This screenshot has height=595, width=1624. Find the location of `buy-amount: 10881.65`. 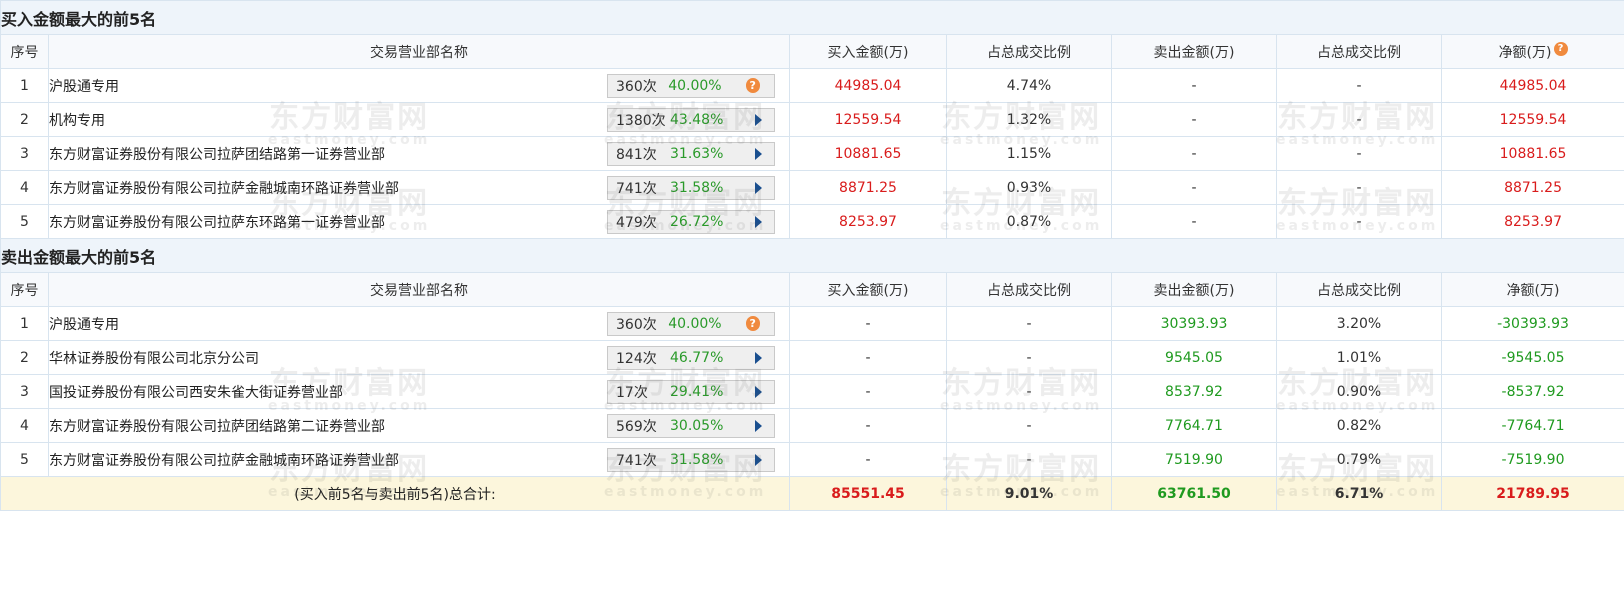

buy-amount: 10881.65 is located at coordinates (868, 153).